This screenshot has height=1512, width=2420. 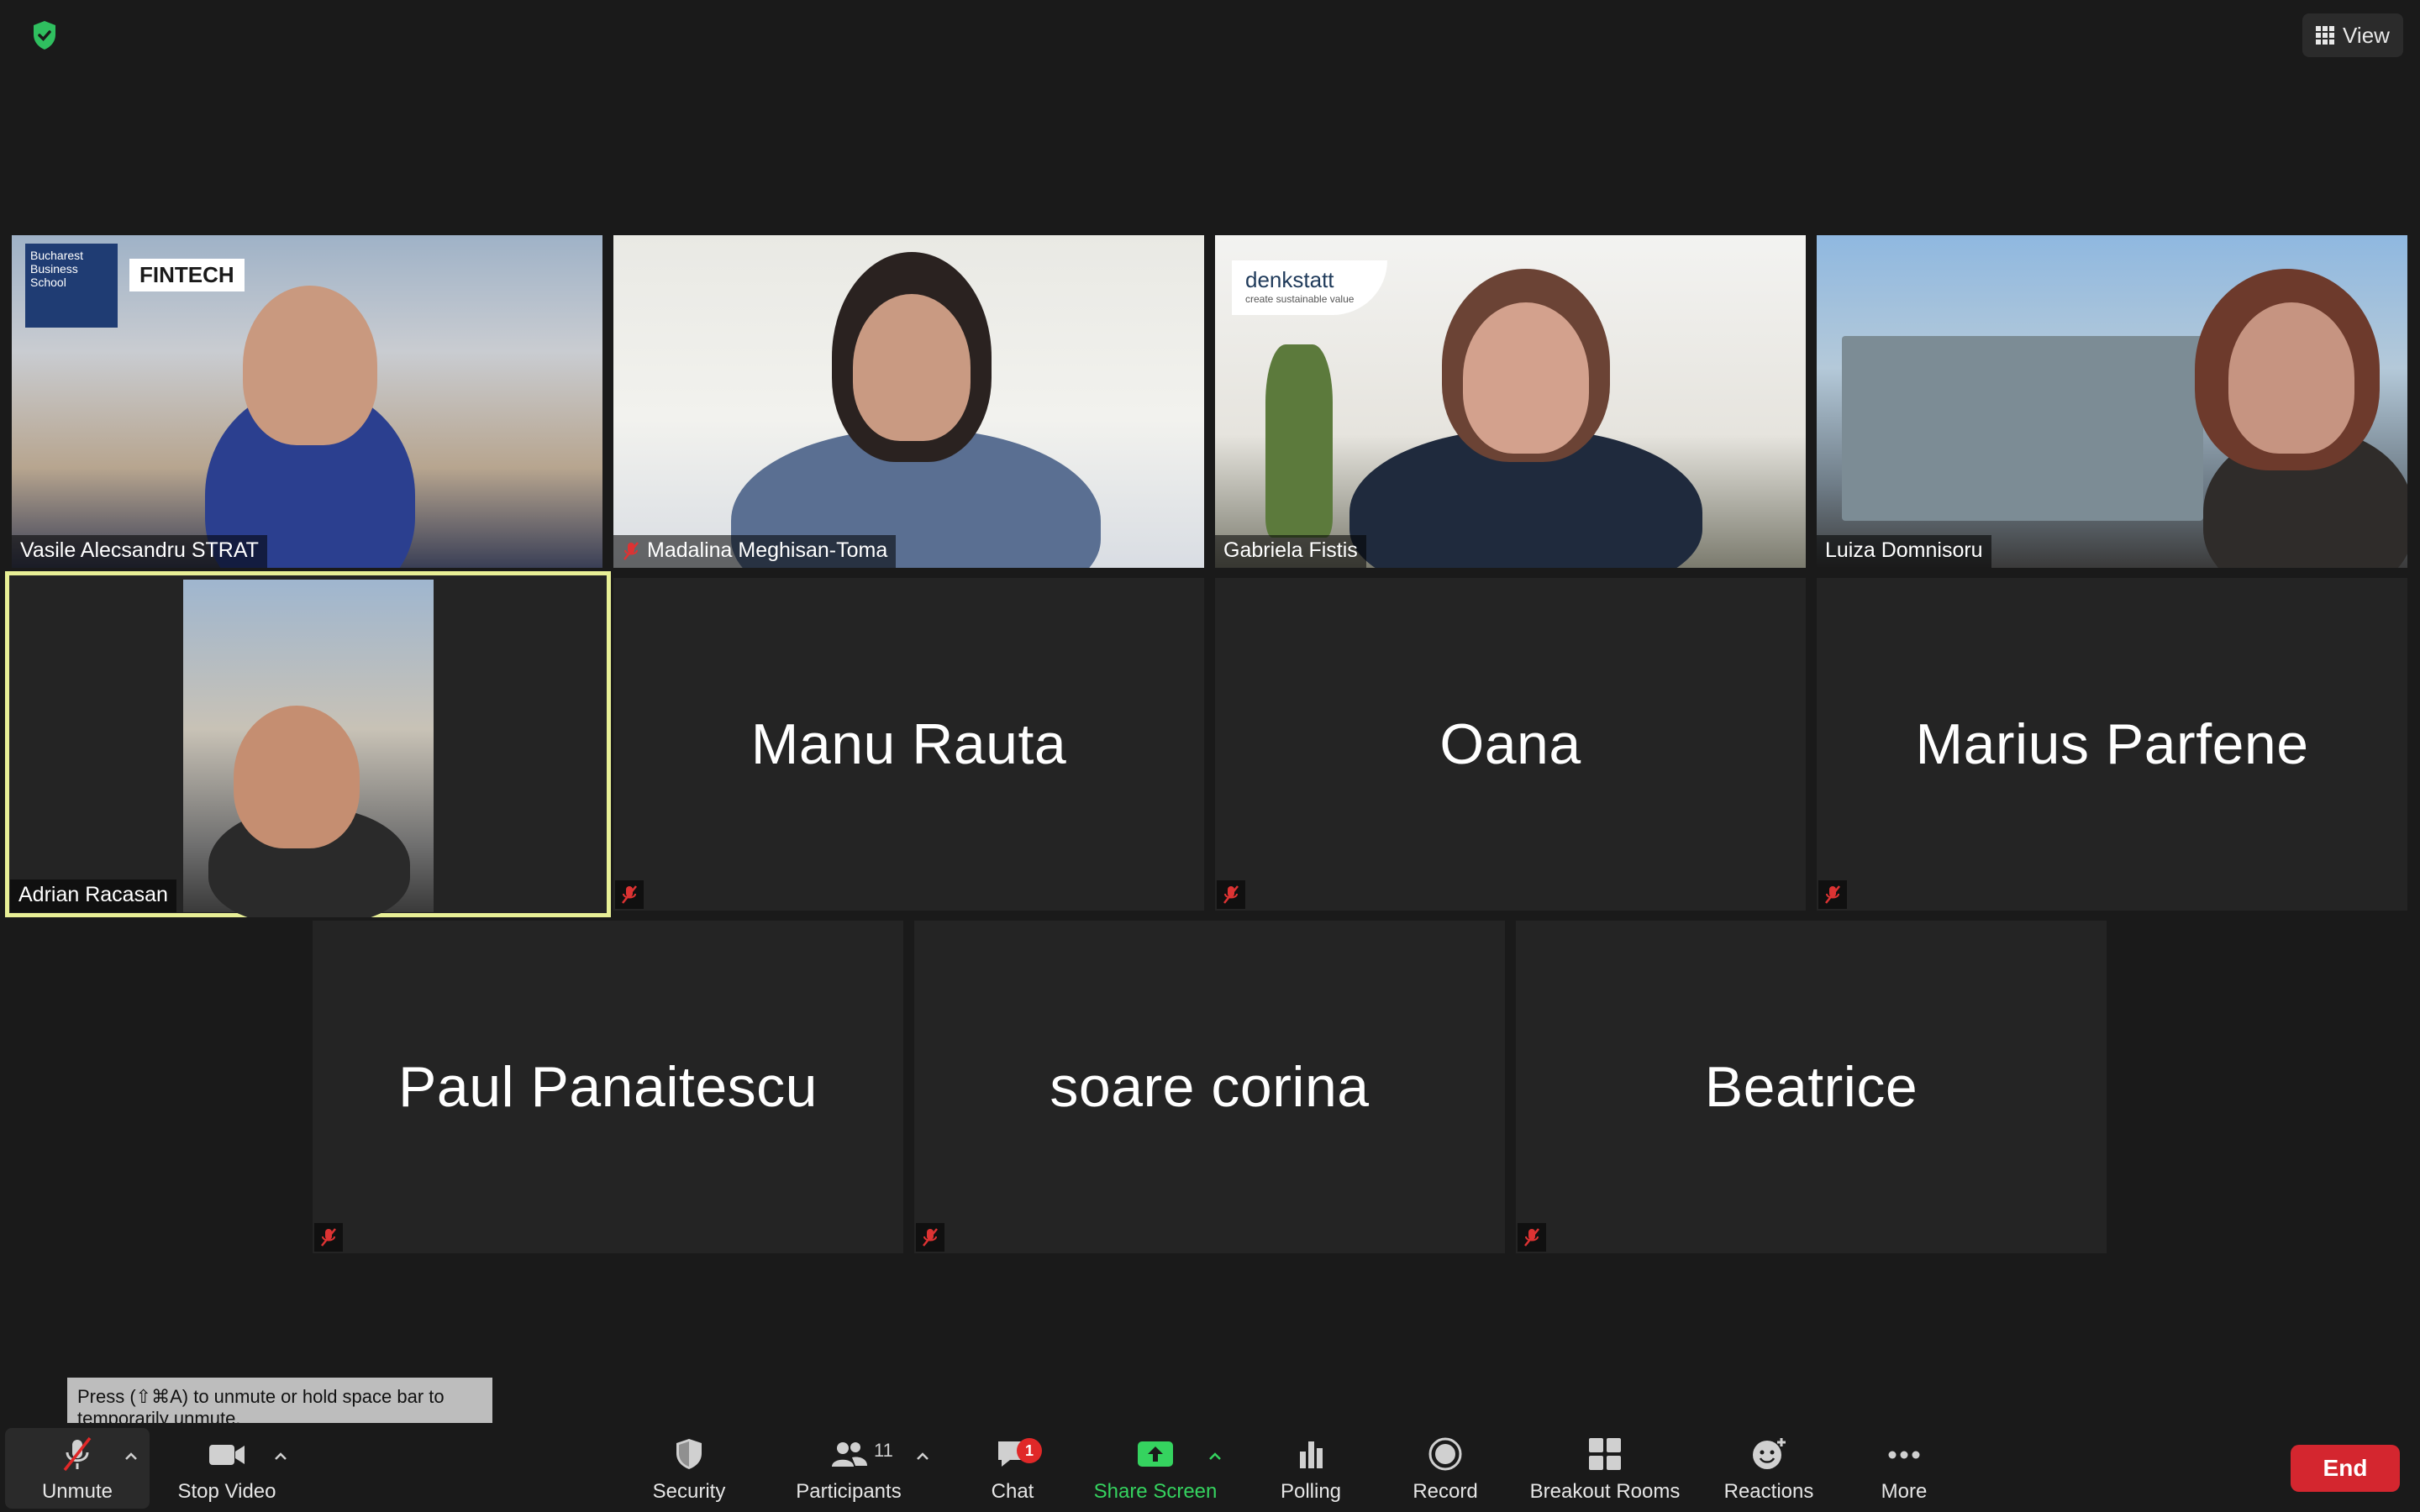 I want to click on unmute-button: Unmute, so click(x=77, y=1467).